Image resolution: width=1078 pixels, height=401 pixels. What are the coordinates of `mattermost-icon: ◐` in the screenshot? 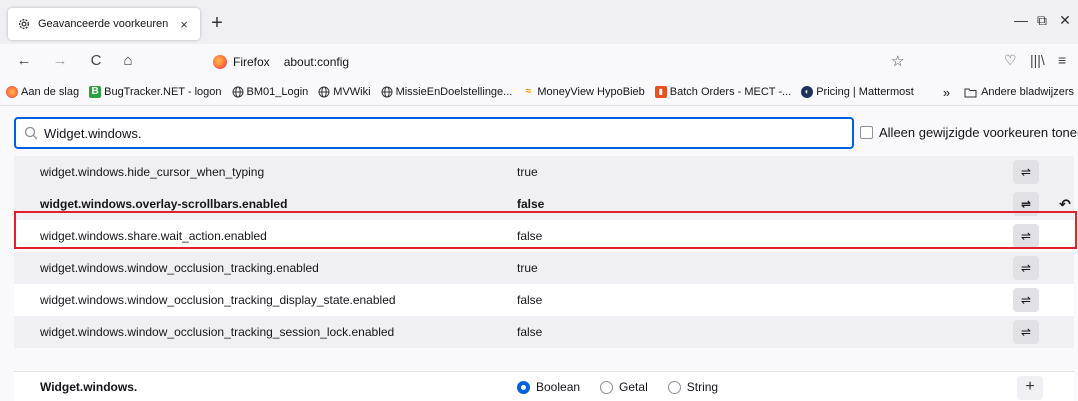 It's located at (807, 91).